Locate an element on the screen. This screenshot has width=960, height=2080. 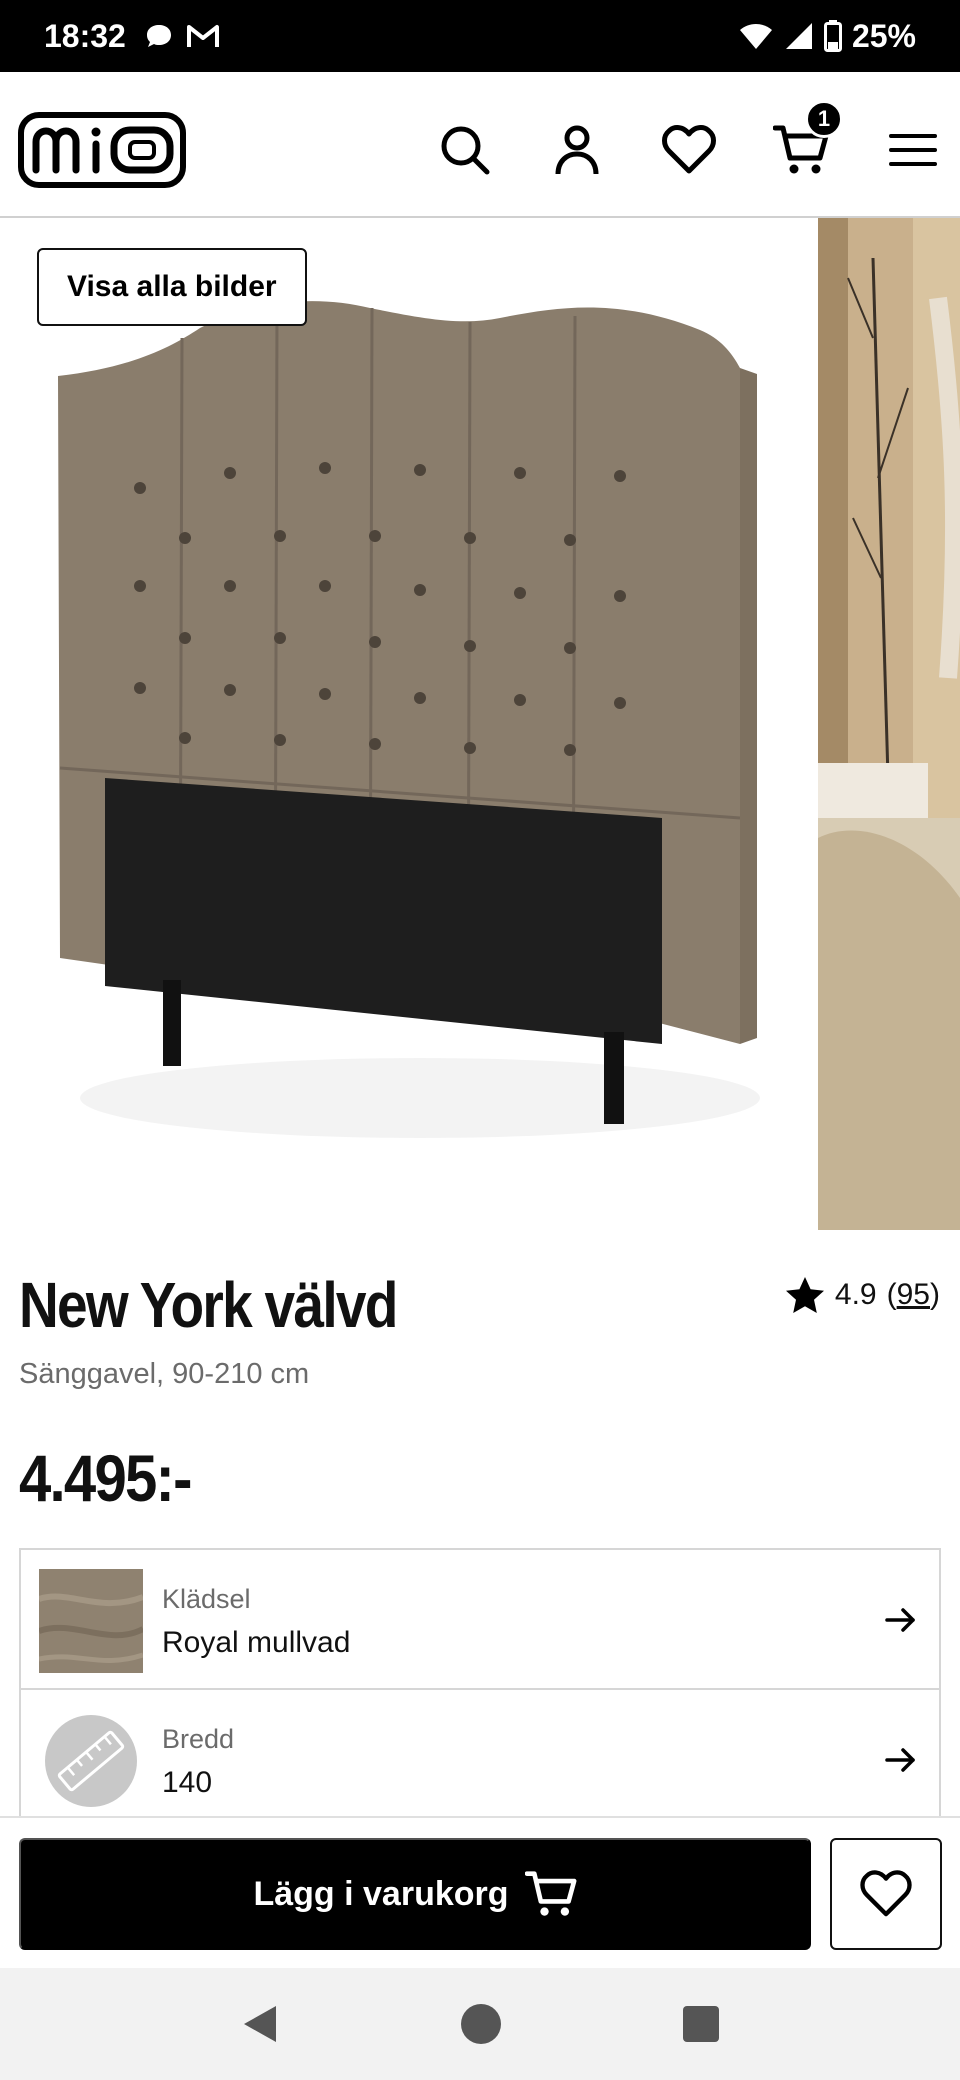
rating-value: 4.9 is located at coordinates (855, 1294).